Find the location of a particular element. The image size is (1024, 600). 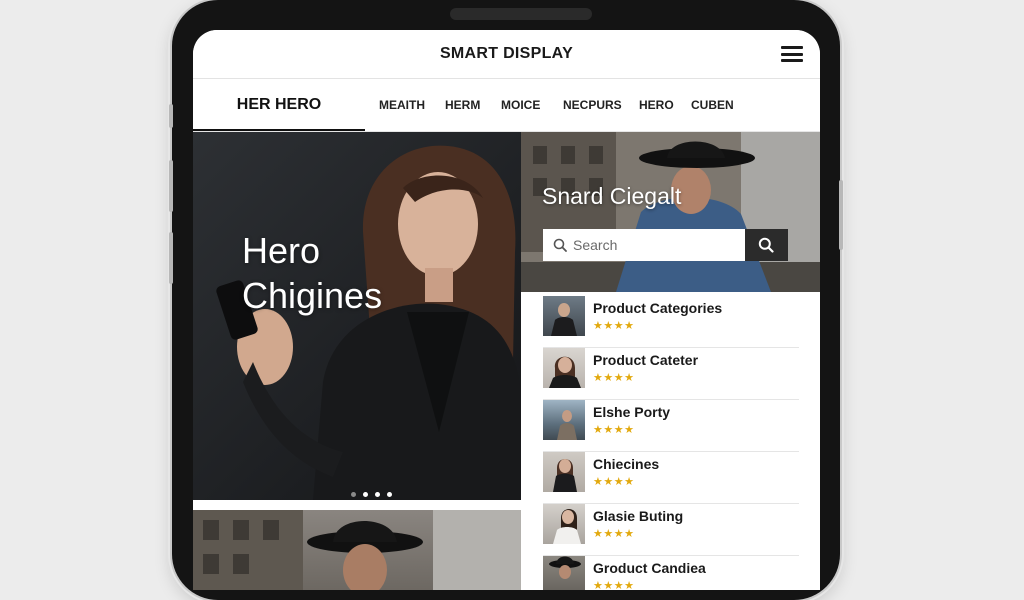

app-title: SMART DISPLAY is located at coordinates (506, 53).